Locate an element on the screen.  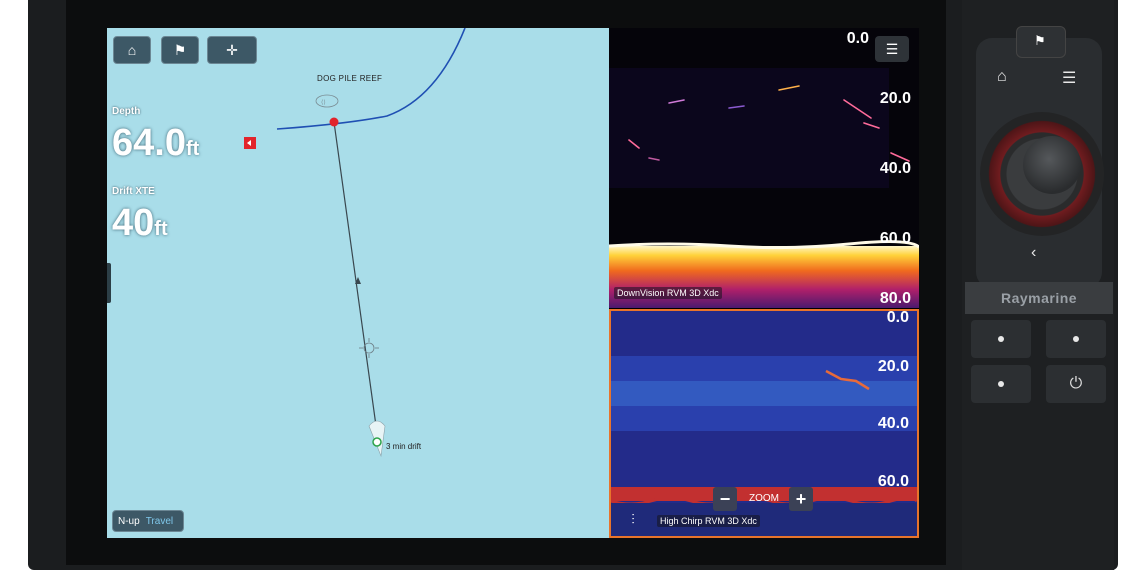
power-icon: ⏻ is located at coordinates (1076, 383).